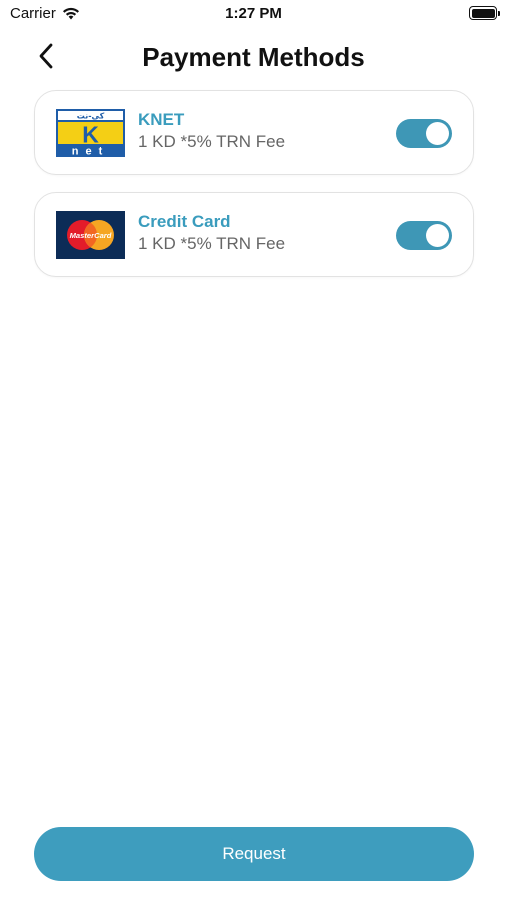 This screenshot has width=507, height=900. I want to click on status-time: 1:27 PM, so click(253, 13).